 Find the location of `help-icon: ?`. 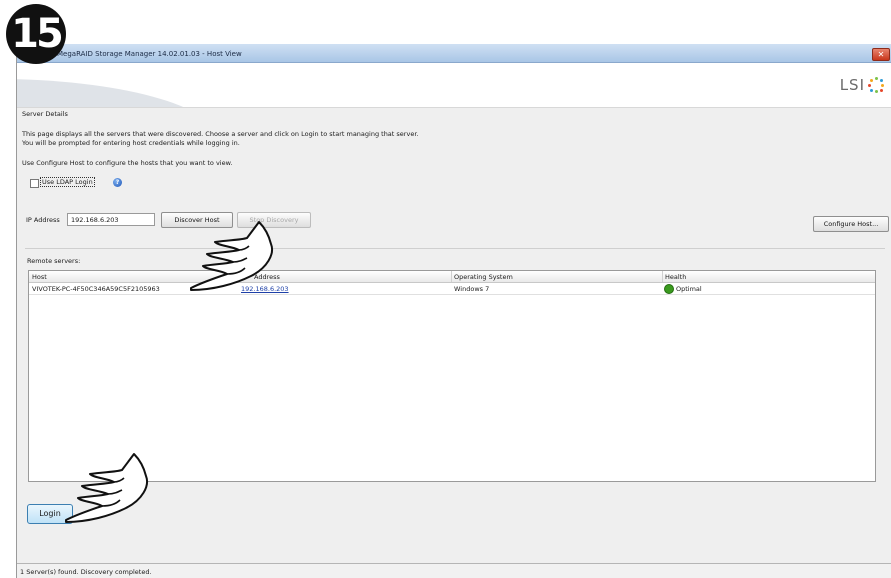

help-icon: ? is located at coordinates (117, 182).